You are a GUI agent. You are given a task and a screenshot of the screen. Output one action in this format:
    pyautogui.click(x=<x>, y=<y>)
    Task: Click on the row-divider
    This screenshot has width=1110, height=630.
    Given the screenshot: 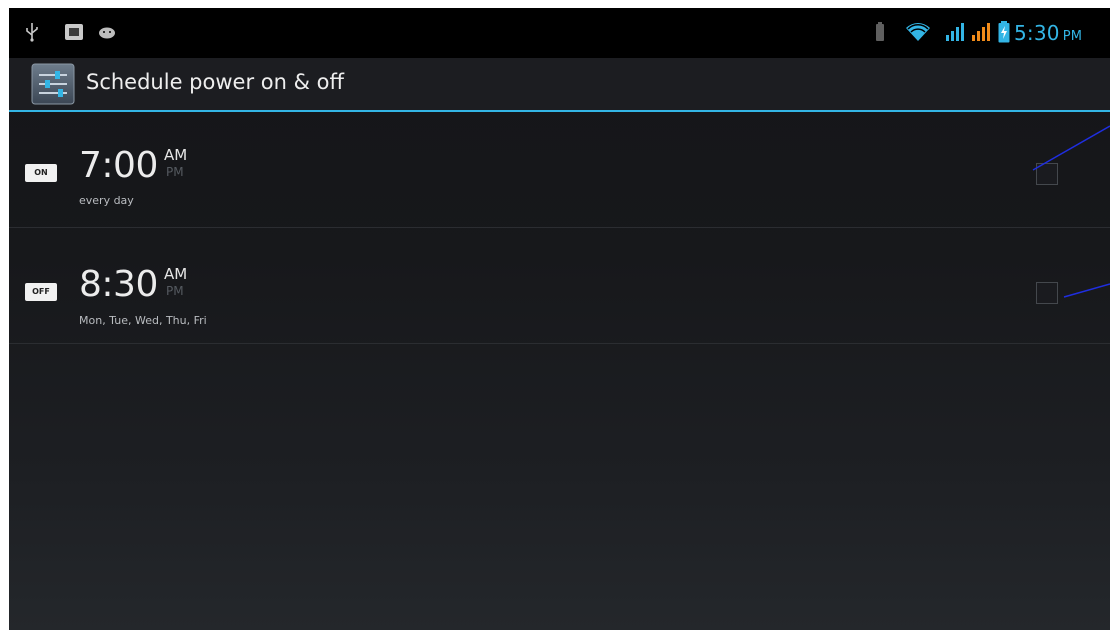 What is the action you would take?
    pyautogui.click(x=559, y=343)
    